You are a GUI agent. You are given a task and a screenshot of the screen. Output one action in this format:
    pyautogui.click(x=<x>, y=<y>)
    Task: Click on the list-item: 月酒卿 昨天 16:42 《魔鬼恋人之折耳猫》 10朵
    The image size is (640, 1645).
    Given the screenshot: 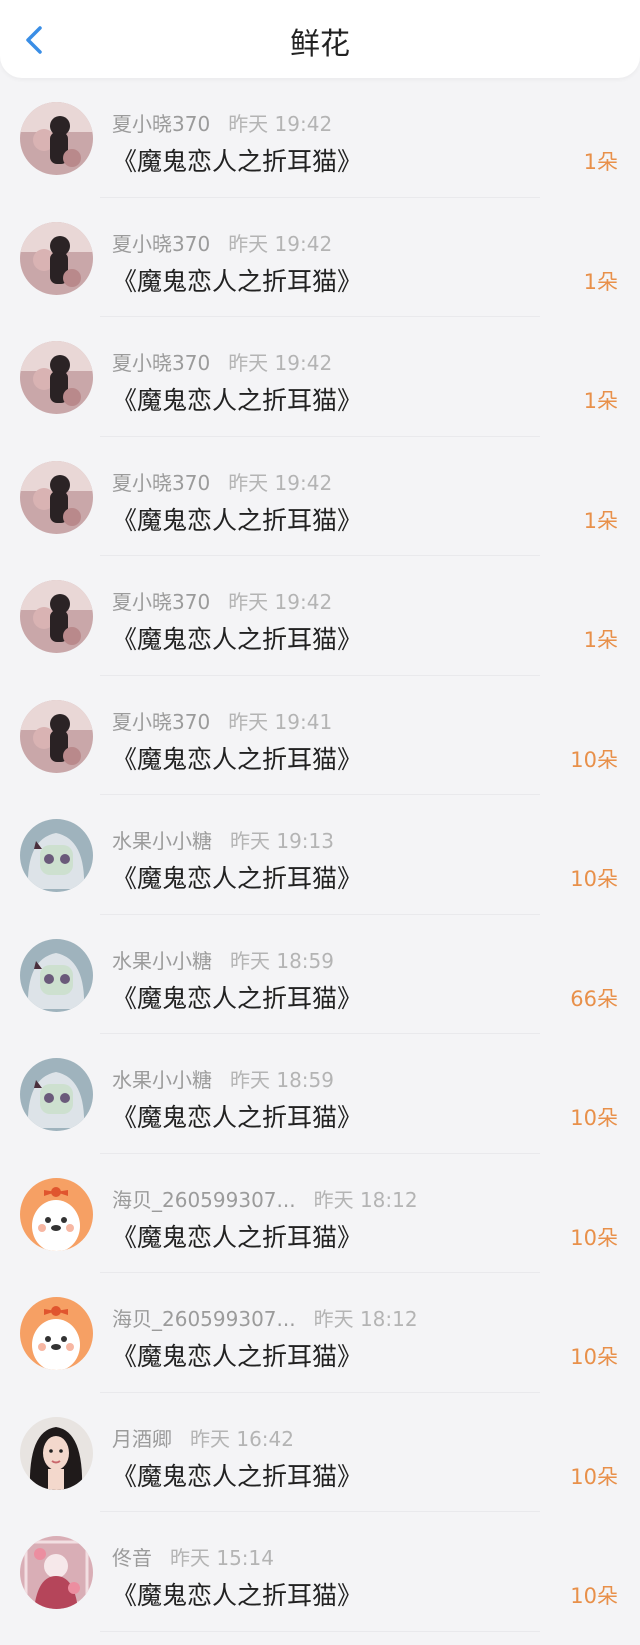 What is the action you would take?
    pyautogui.click(x=320, y=1452)
    